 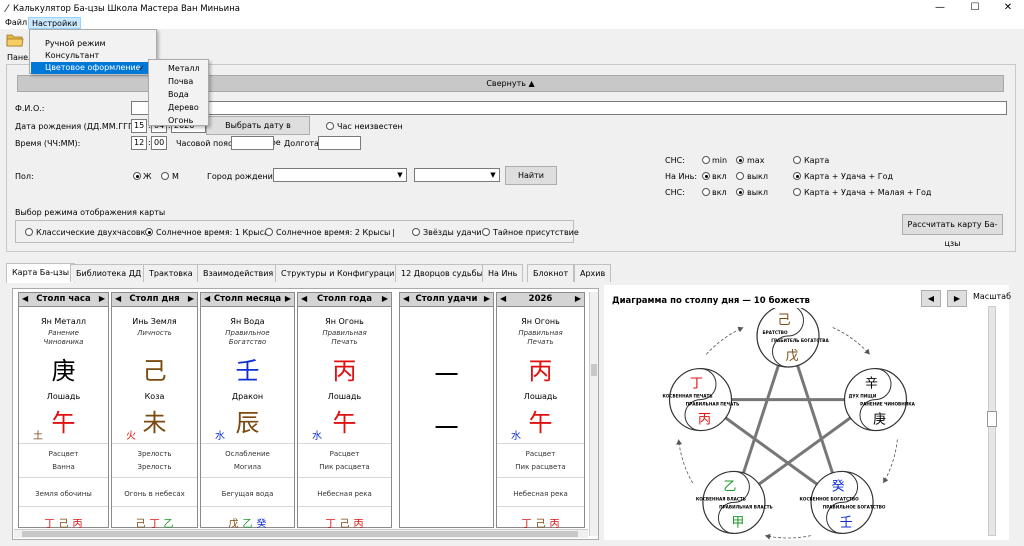 I want to click on nayin-off-radio, so click(x=740, y=176).